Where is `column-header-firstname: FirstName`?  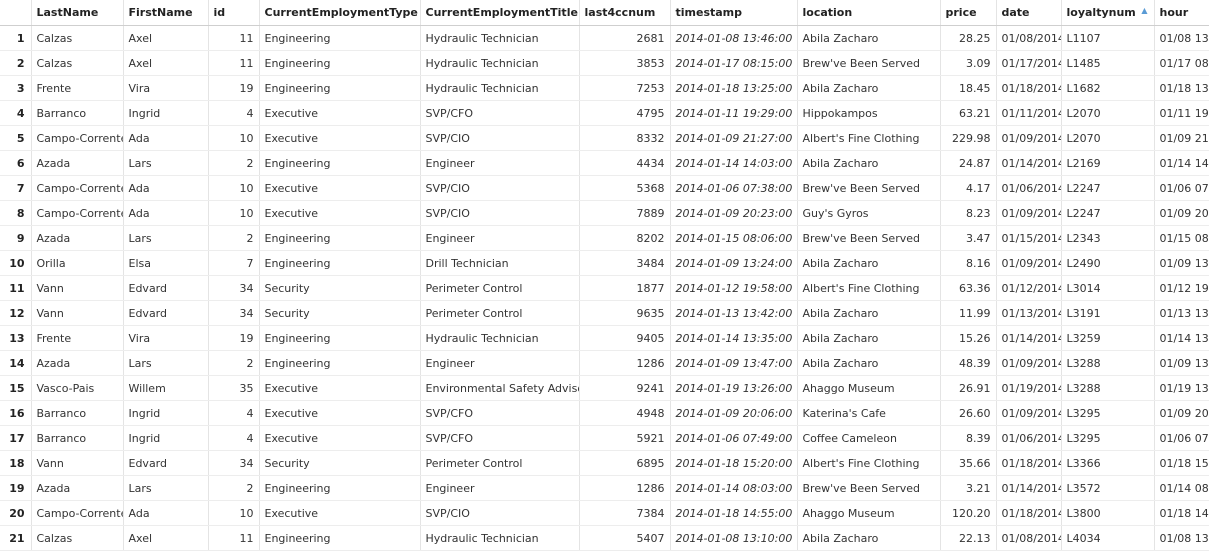
column-header-firstname: FirstName is located at coordinates (166, 13).